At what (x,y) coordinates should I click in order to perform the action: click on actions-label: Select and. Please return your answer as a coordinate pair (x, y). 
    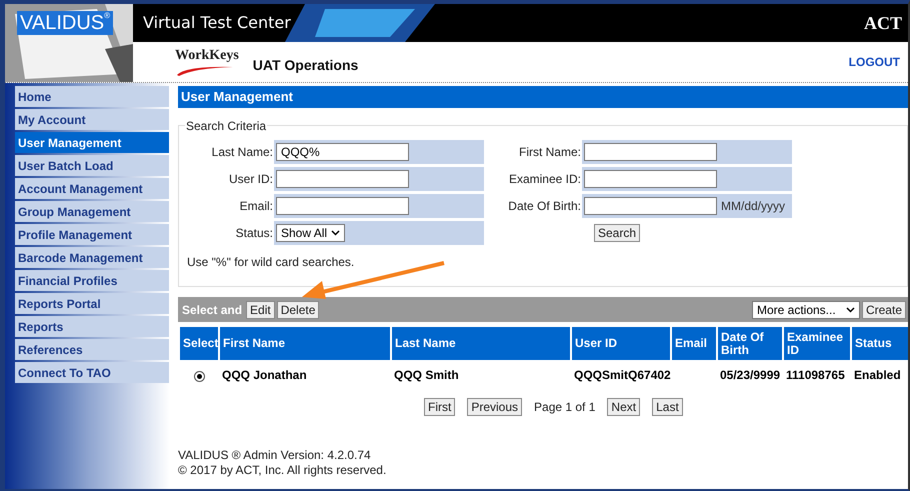
    Looking at the image, I should click on (212, 310).